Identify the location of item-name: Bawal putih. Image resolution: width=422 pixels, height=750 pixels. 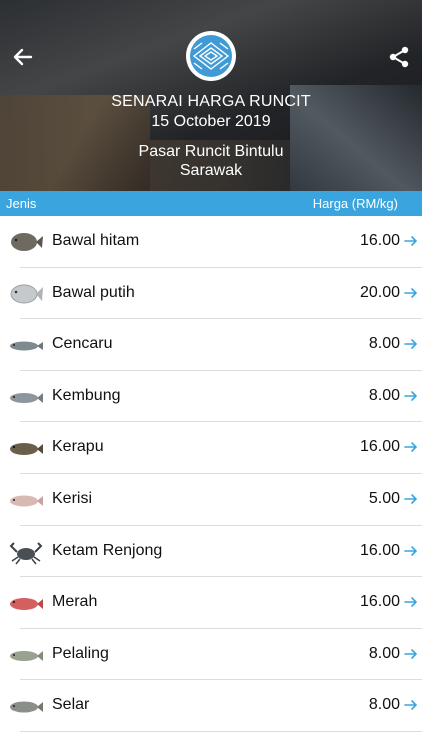
(93, 292).